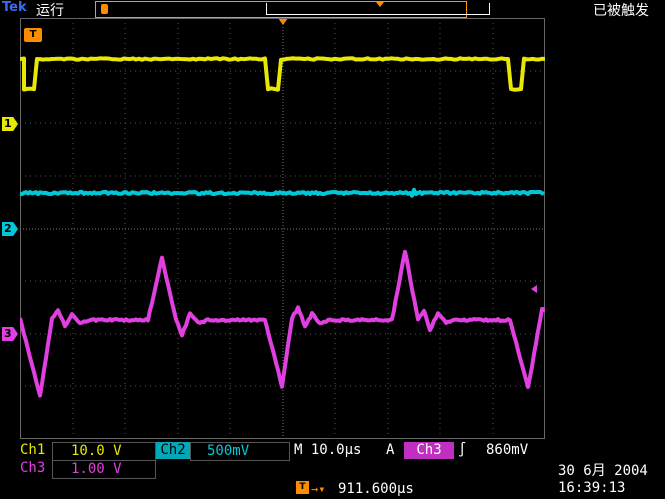  I want to click on brand-logo: Tek, so click(14, 7).